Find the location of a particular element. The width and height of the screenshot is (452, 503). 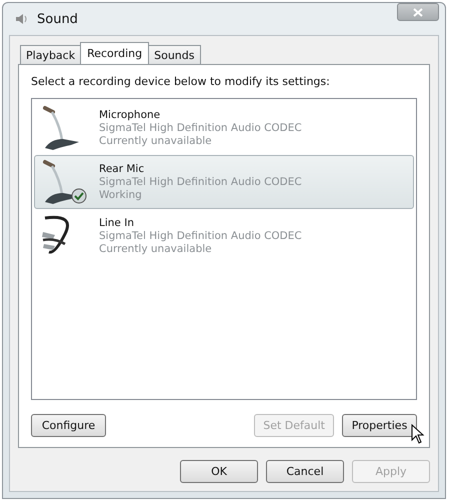

device-name: Microphone is located at coordinates (130, 115).